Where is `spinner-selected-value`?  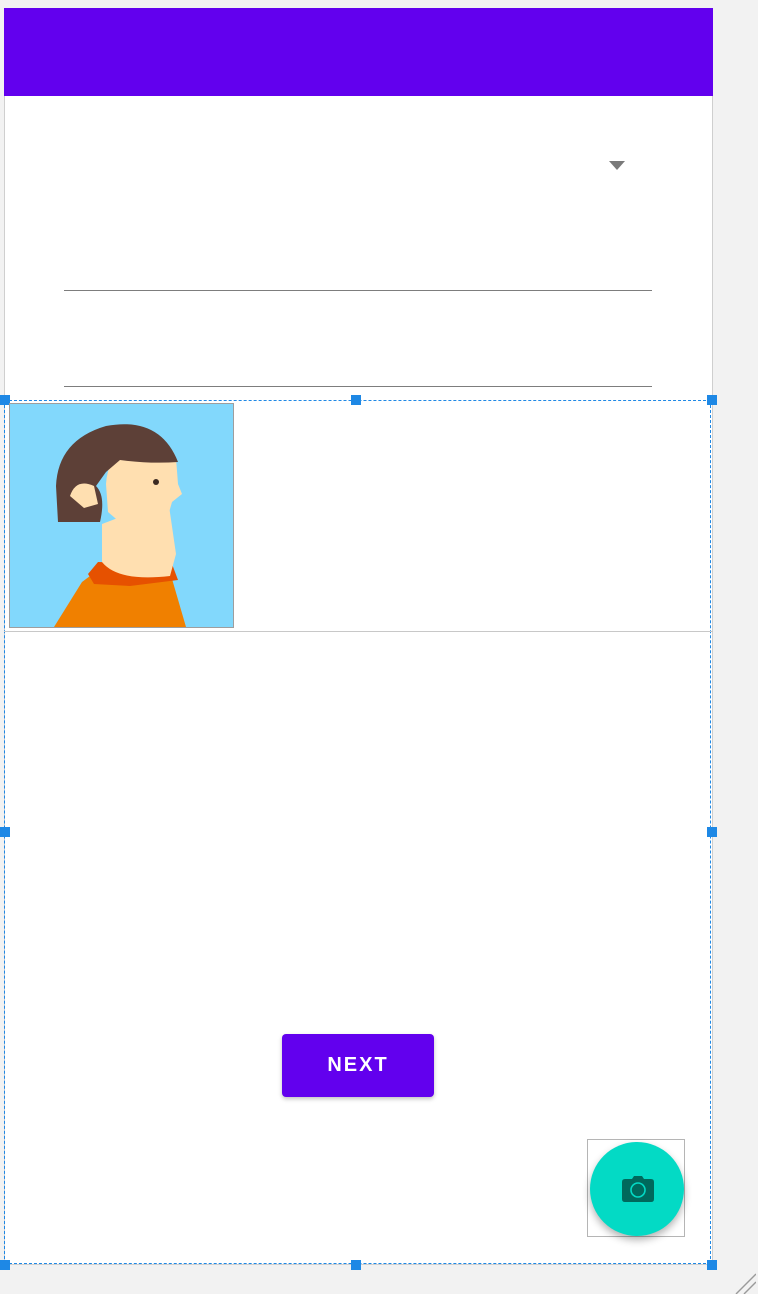
spinner-selected-value is located at coordinates (324, 165).